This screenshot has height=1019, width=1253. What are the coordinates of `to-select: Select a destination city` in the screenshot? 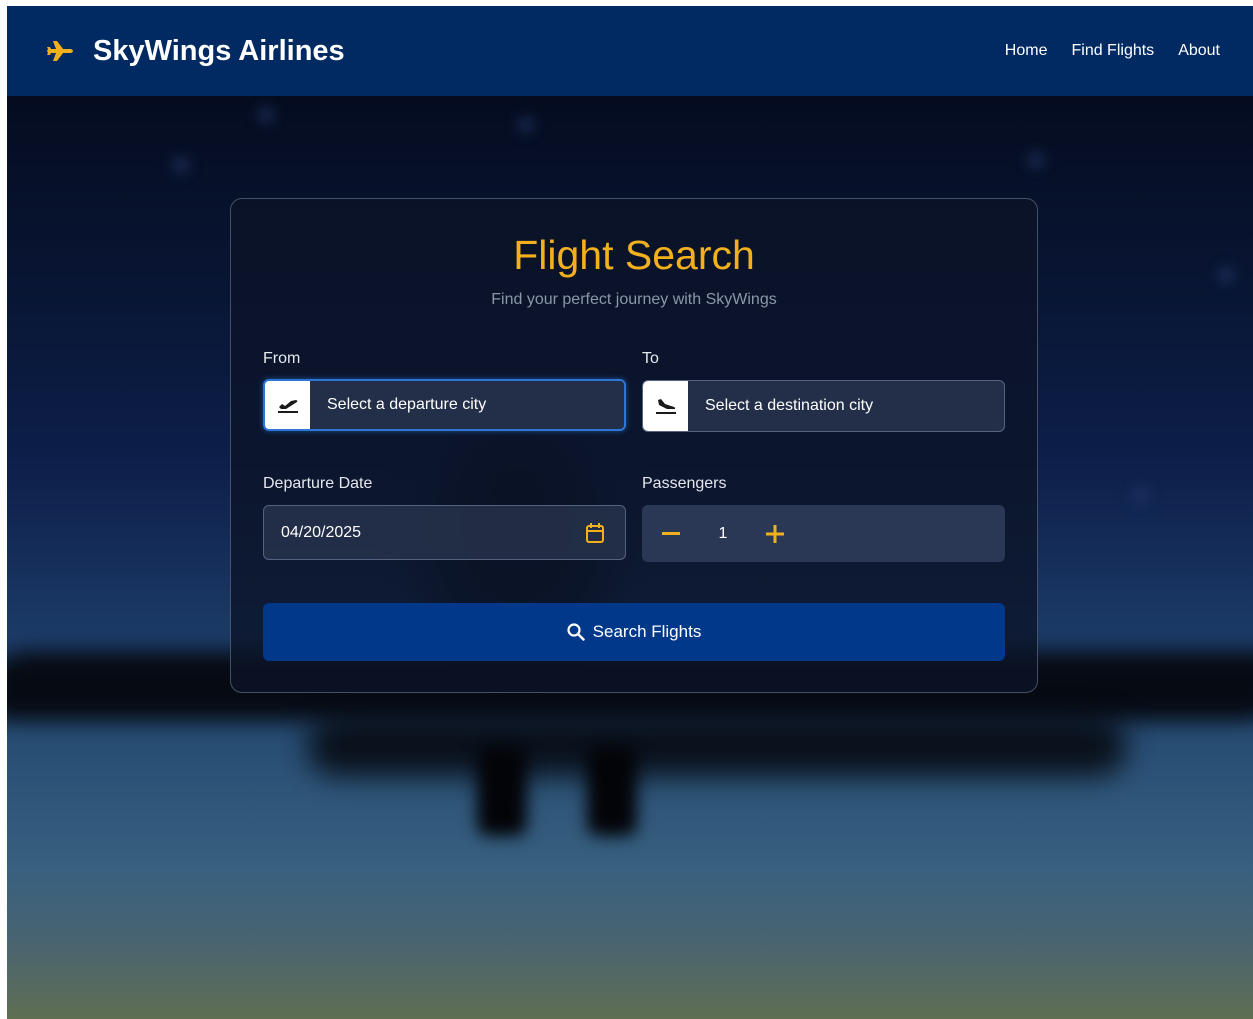 It's located at (823, 406).